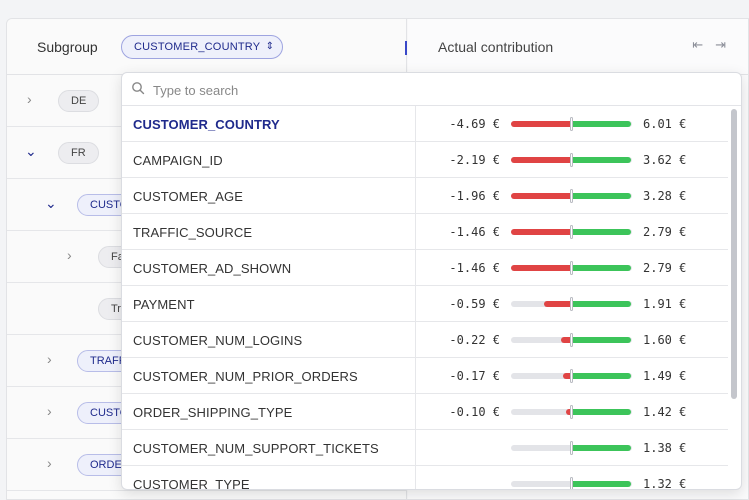 This screenshot has height=500, width=749. I want to click on option-item: CUSTOMER_NUM_LOGINS -0.22 € 1.60 €, so click(425, 340).